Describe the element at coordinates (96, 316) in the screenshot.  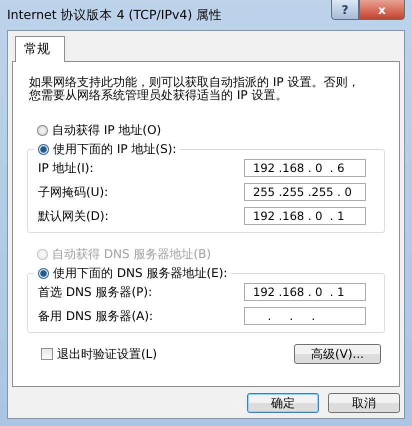
I see `field-label: 备用 DNS 服务器(A):` at that location.